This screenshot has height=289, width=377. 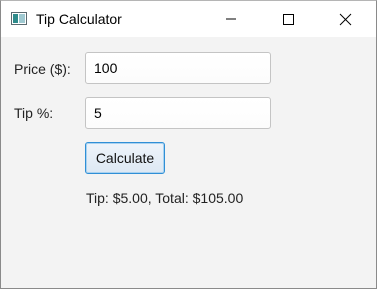 I want to click on calculate-button: Calculate, so click(x=125, y=158).